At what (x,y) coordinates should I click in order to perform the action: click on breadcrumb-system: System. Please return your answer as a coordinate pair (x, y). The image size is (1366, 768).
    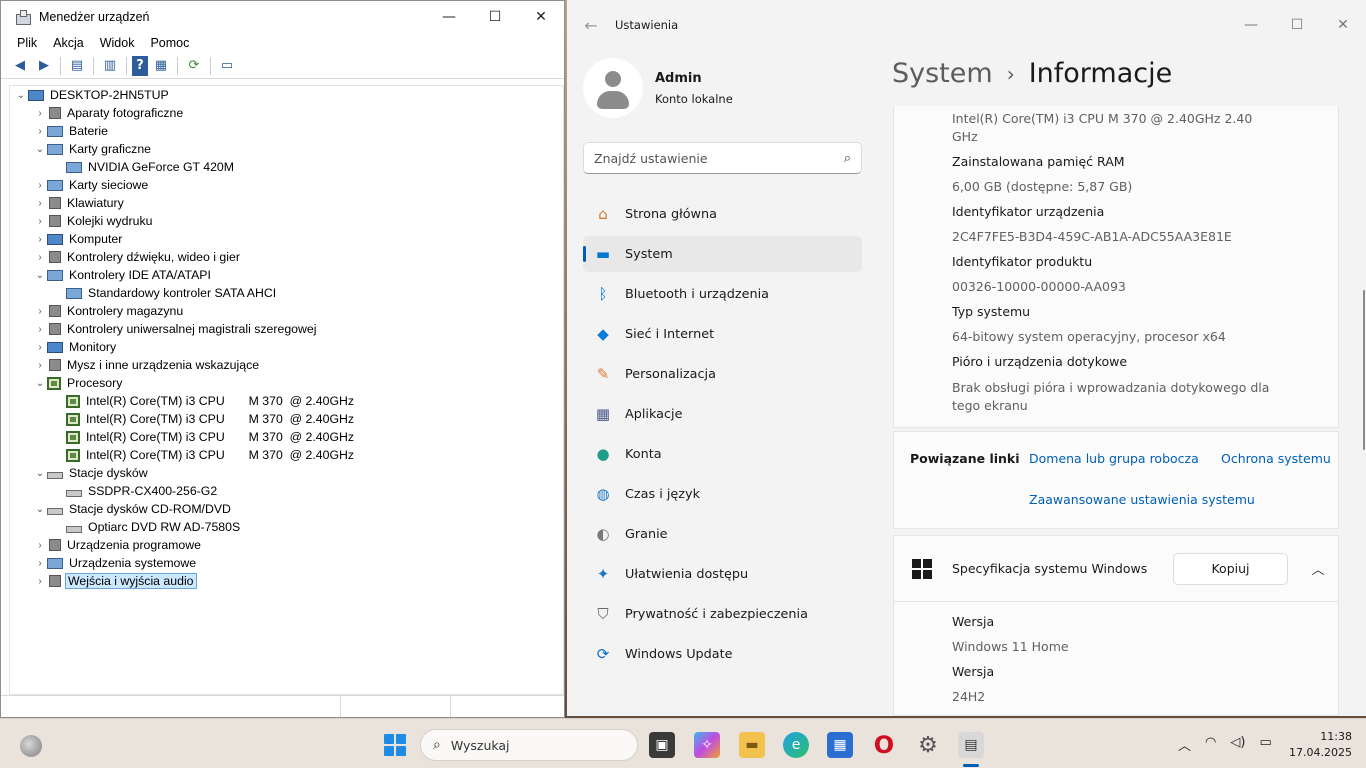
    Looking at the image, I should click on (942, 73).